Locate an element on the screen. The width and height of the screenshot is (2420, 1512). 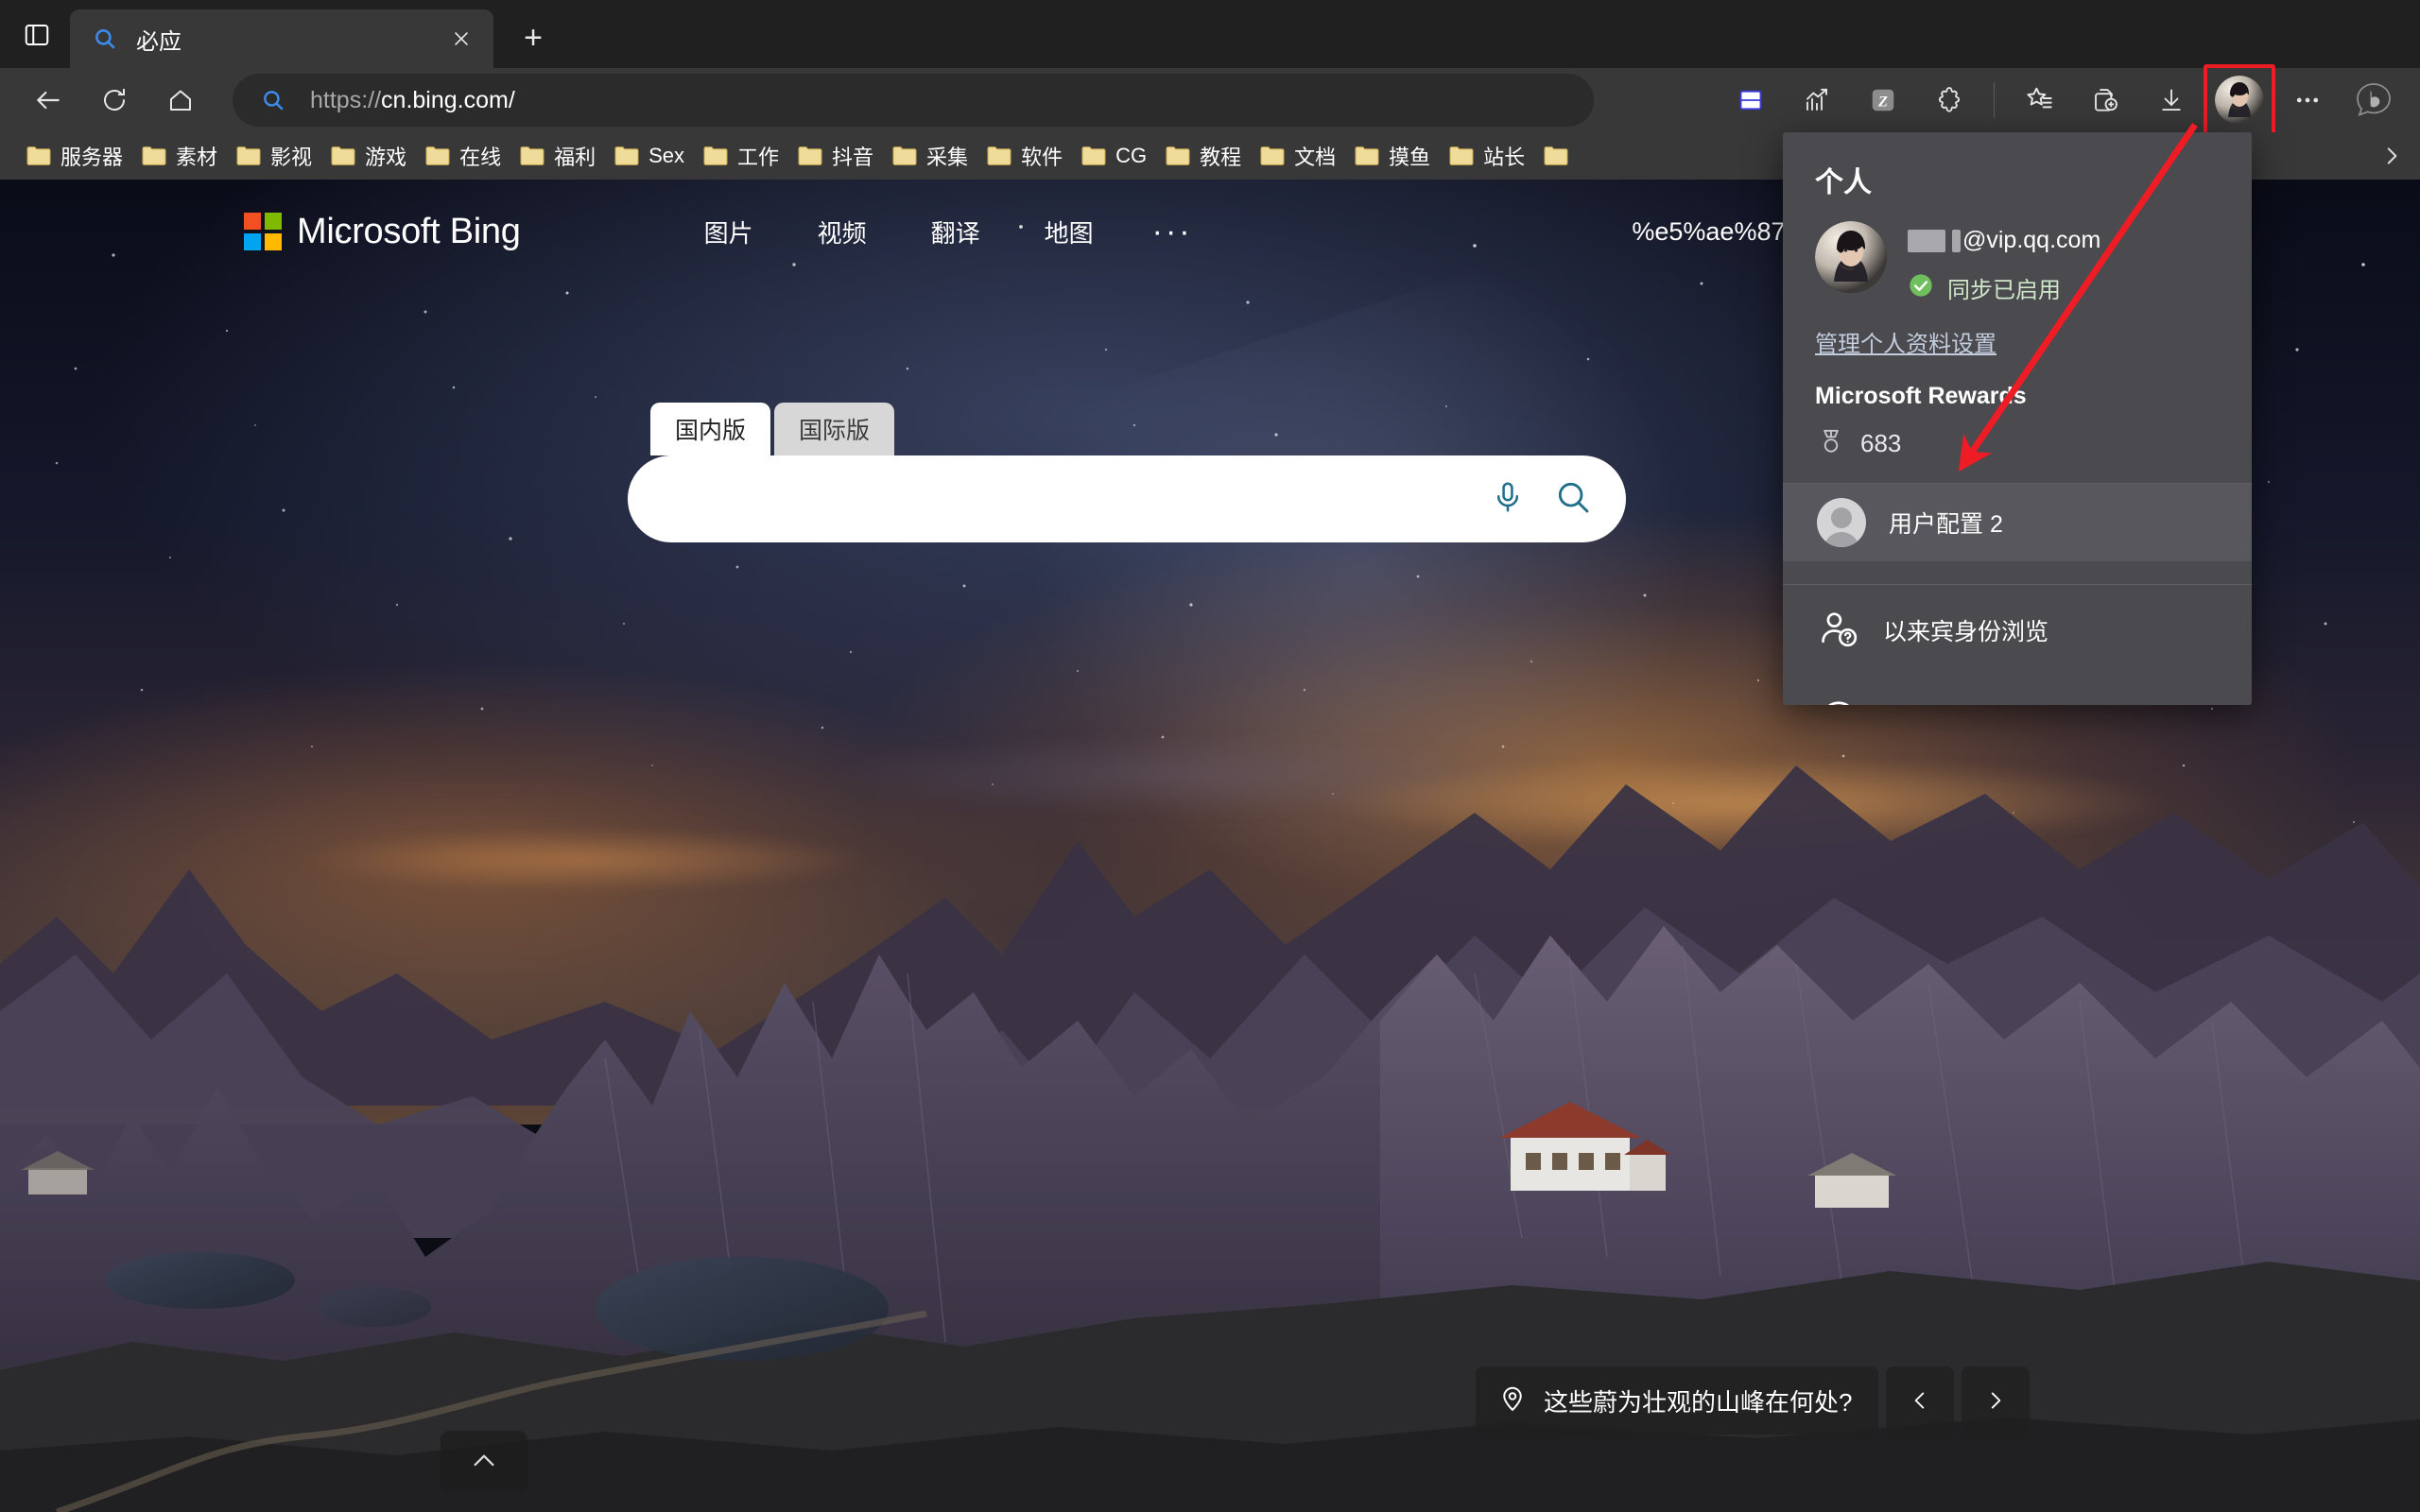
address-bar: https://cn.bing.com/ is located at coordinates (913, 100).